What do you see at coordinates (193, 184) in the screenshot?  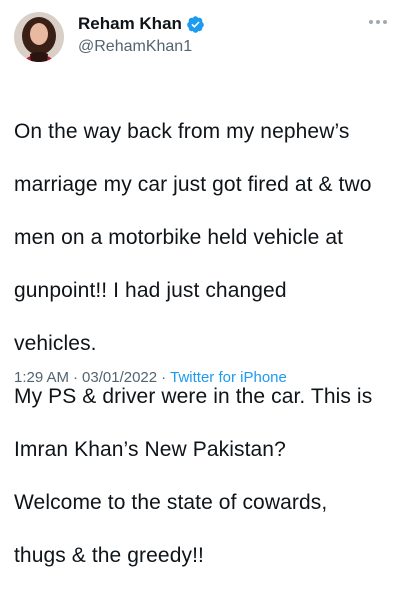 I see `tweet-text-line: marriage my car just got fired at & two` at bounding box center [193, 184].